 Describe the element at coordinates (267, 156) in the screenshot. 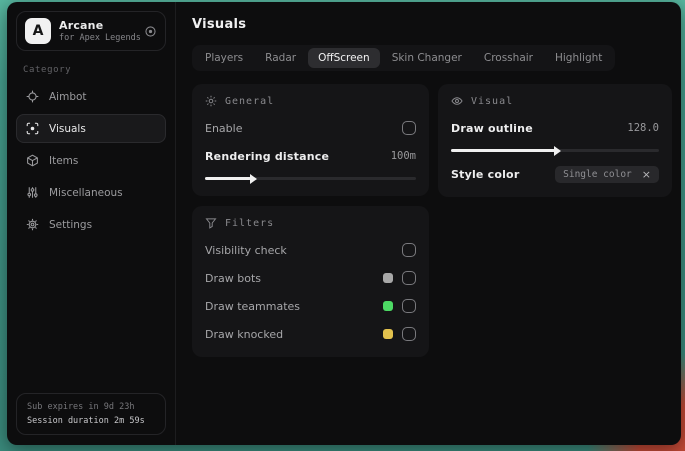

I see `rendering-distance-label: Rendering distance` at that location.